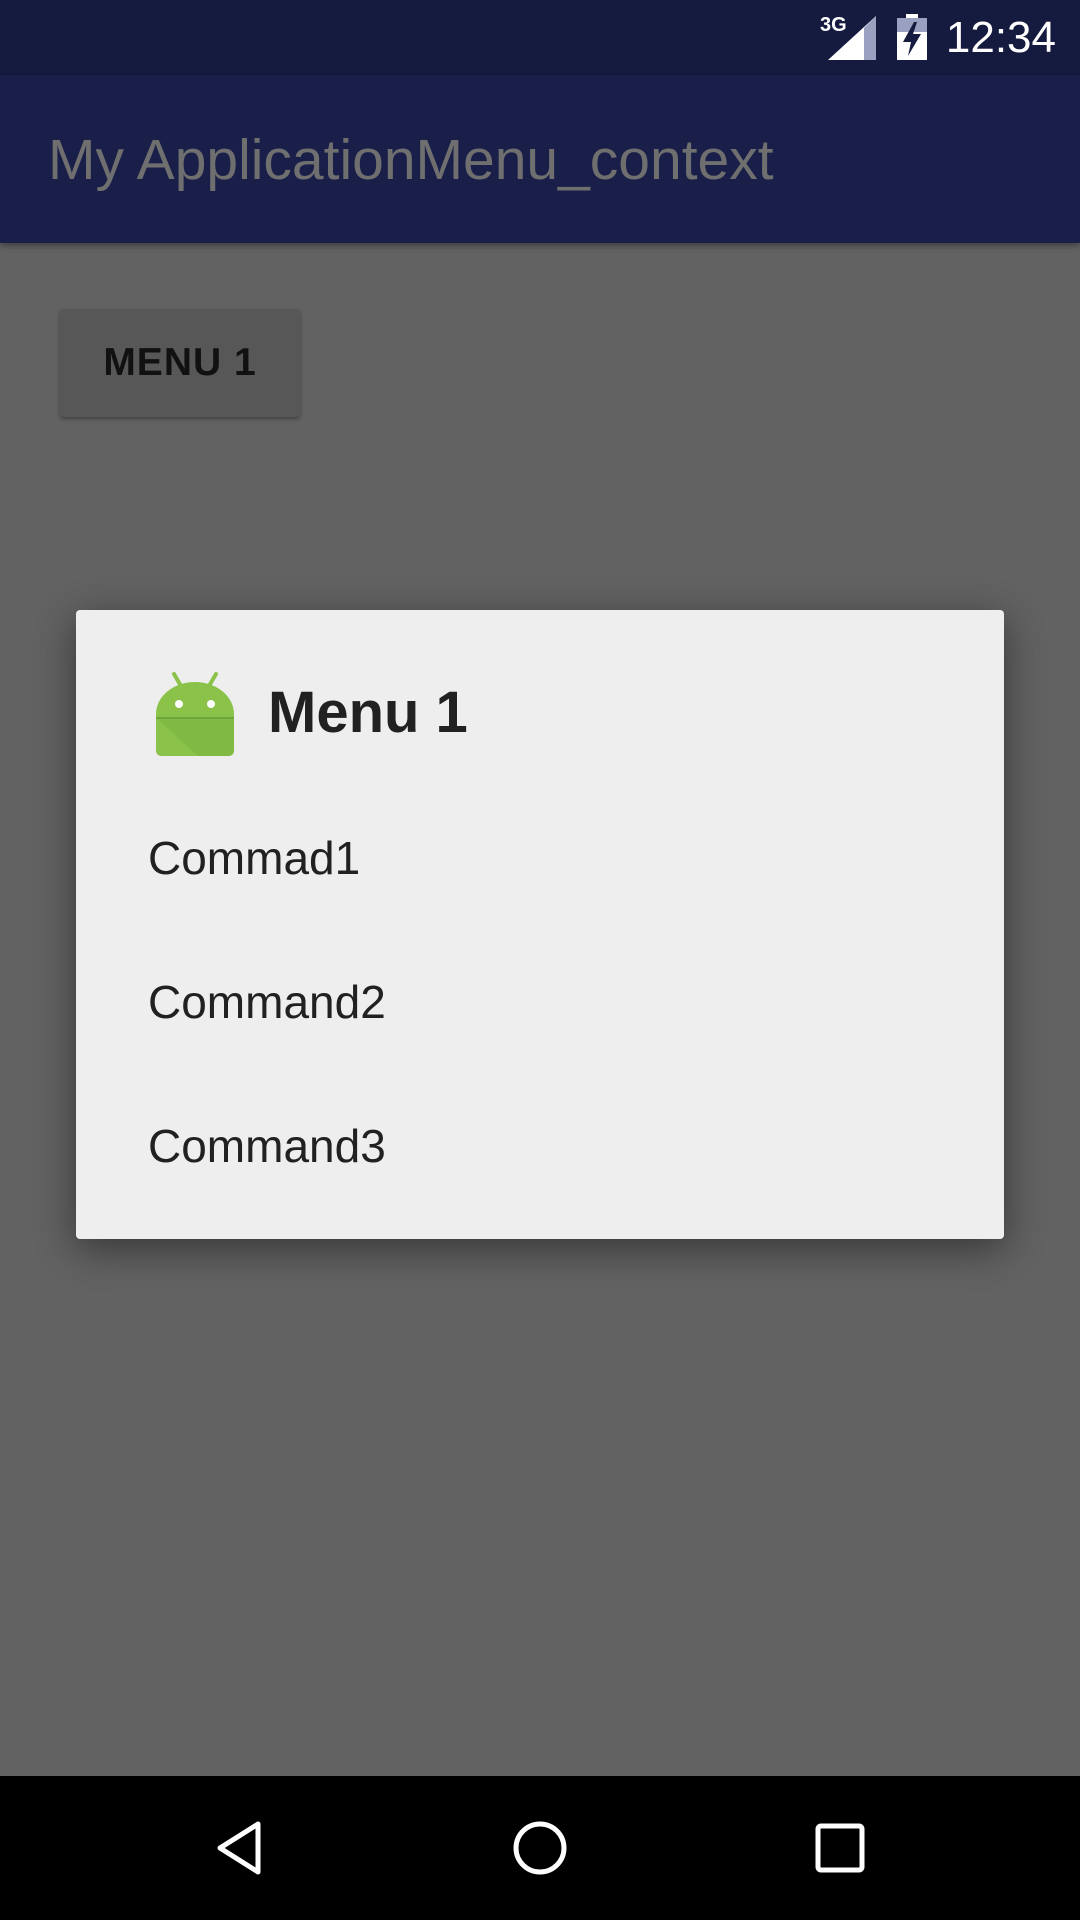 The width and height of the screenshot is (1080, 1920). I want to click on status-time: 12:34, so click(1000, 37).